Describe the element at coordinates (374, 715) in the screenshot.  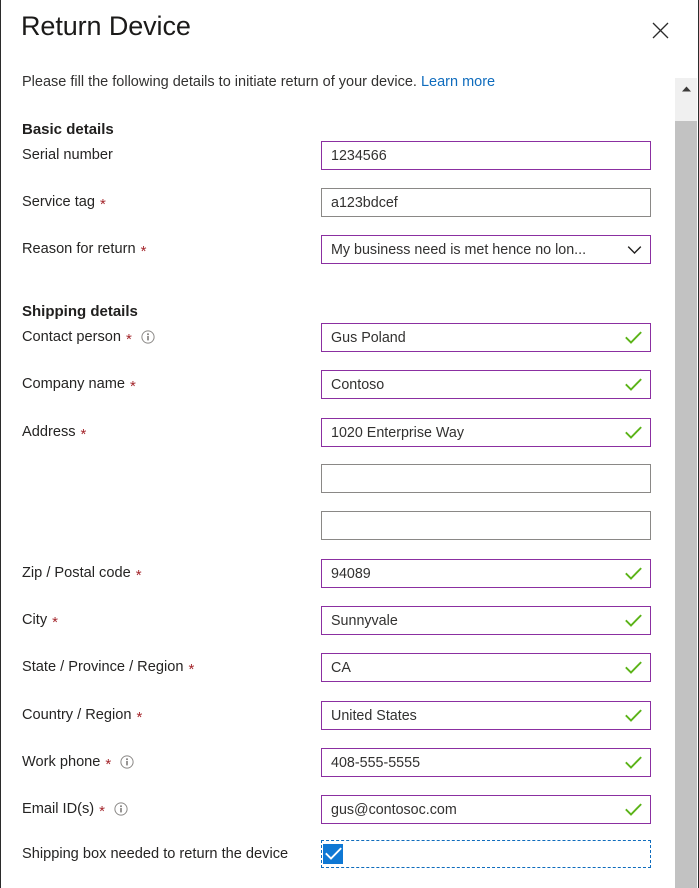
I see `field-value: United States` at that location.